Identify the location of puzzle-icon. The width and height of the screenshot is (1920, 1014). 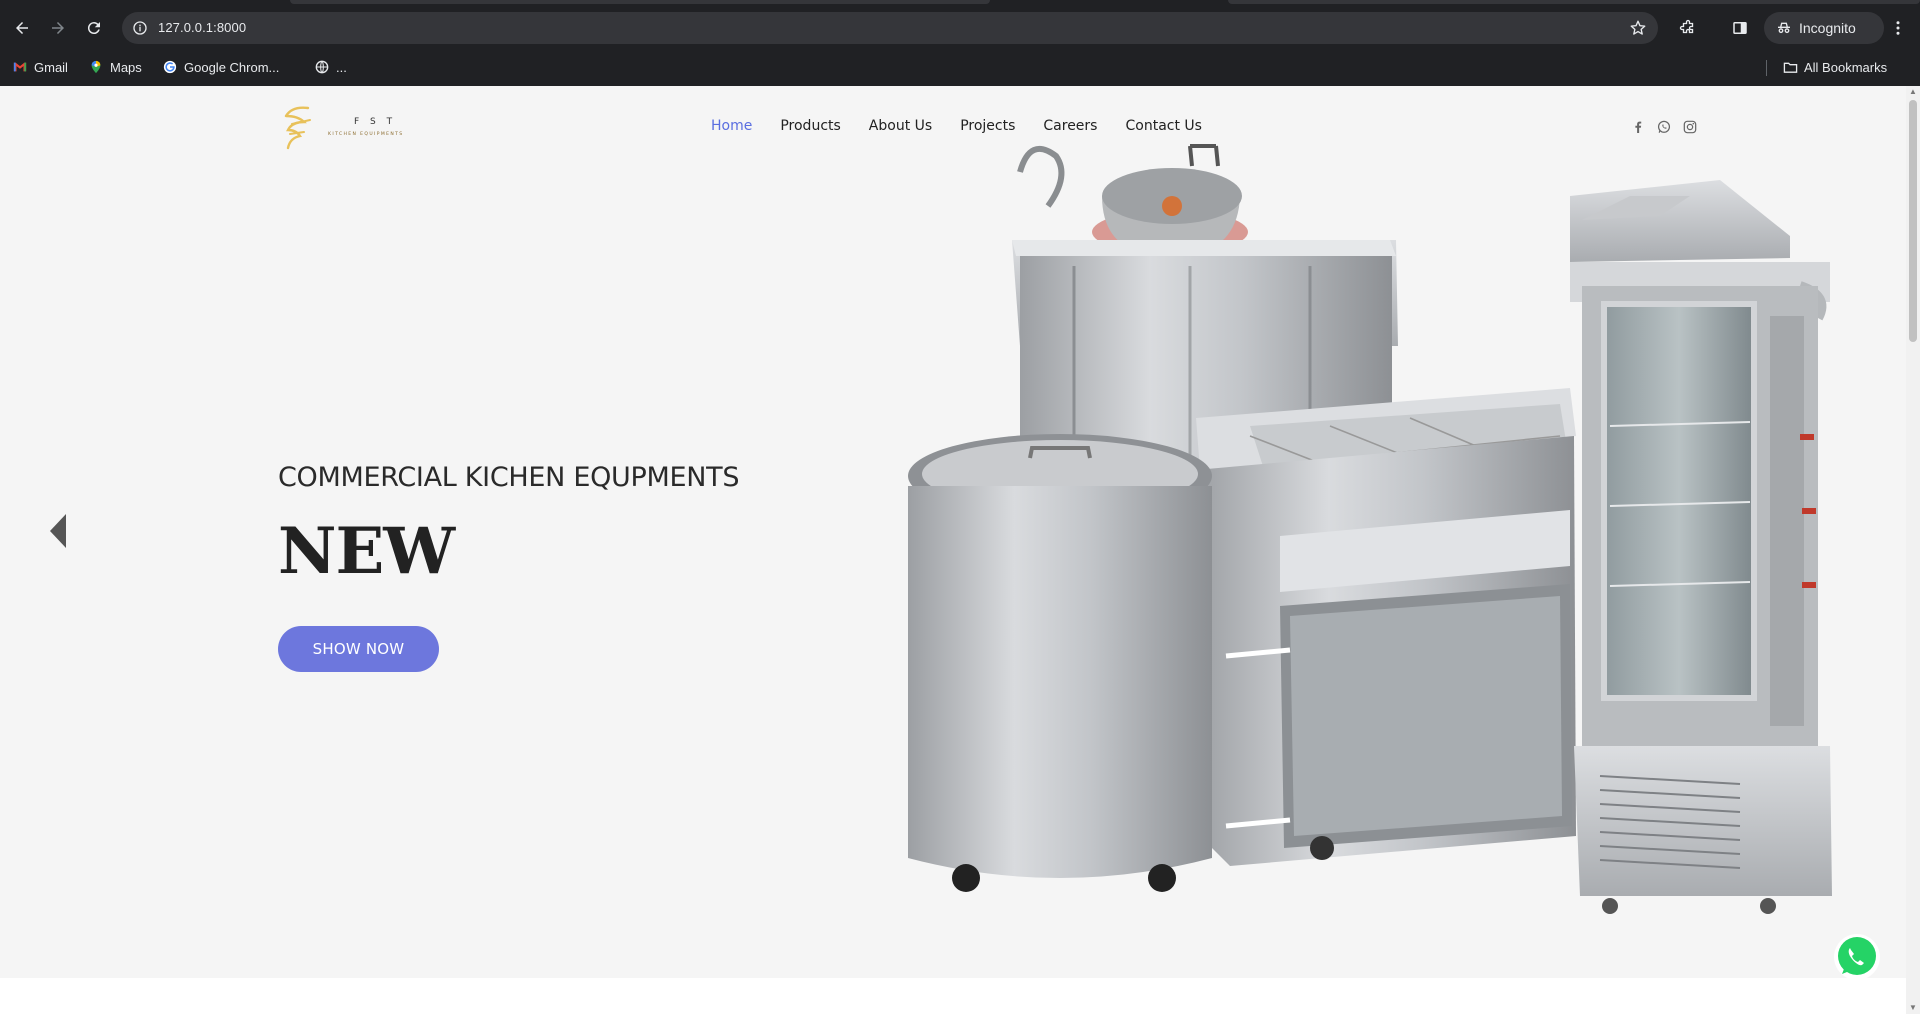
(1686, 26).